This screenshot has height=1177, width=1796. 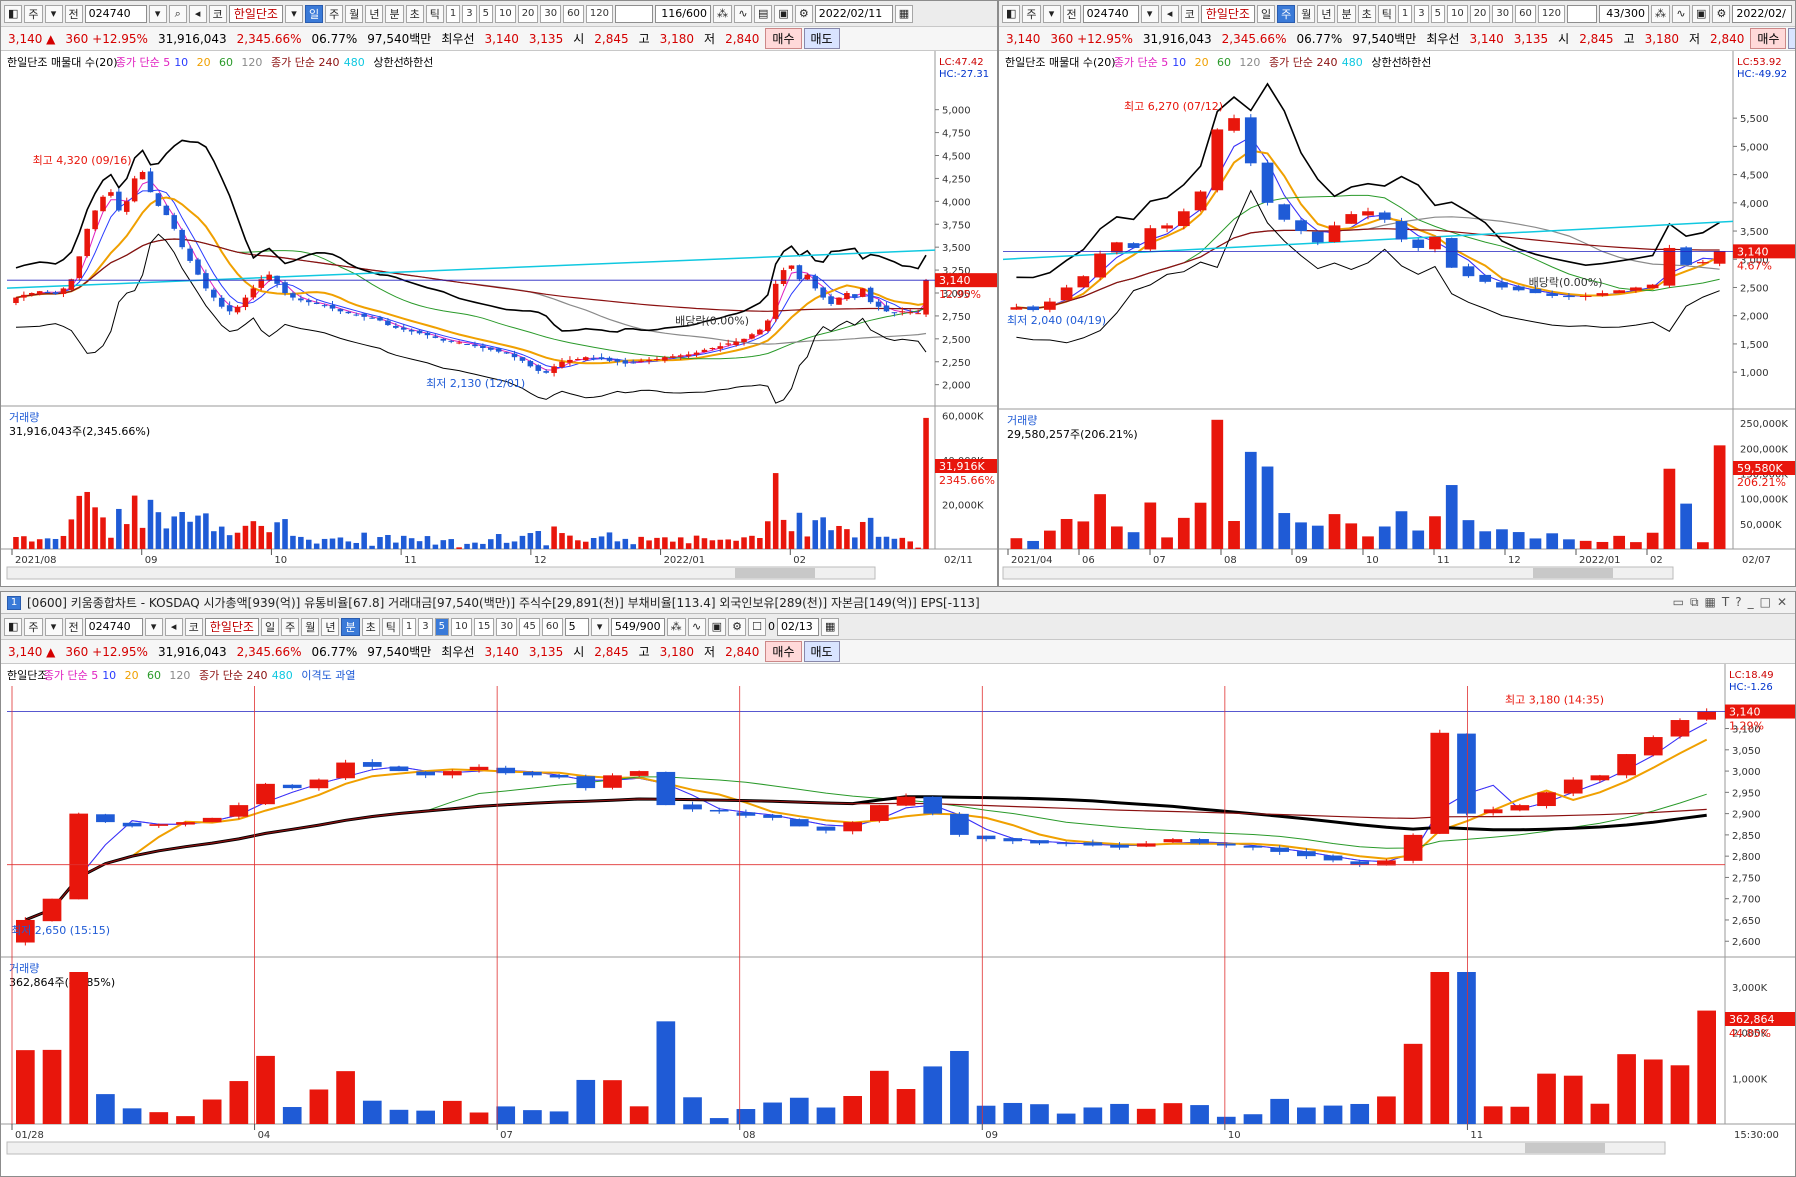 I want to click on lock-icon: ▤, so click(x=763, y=13).